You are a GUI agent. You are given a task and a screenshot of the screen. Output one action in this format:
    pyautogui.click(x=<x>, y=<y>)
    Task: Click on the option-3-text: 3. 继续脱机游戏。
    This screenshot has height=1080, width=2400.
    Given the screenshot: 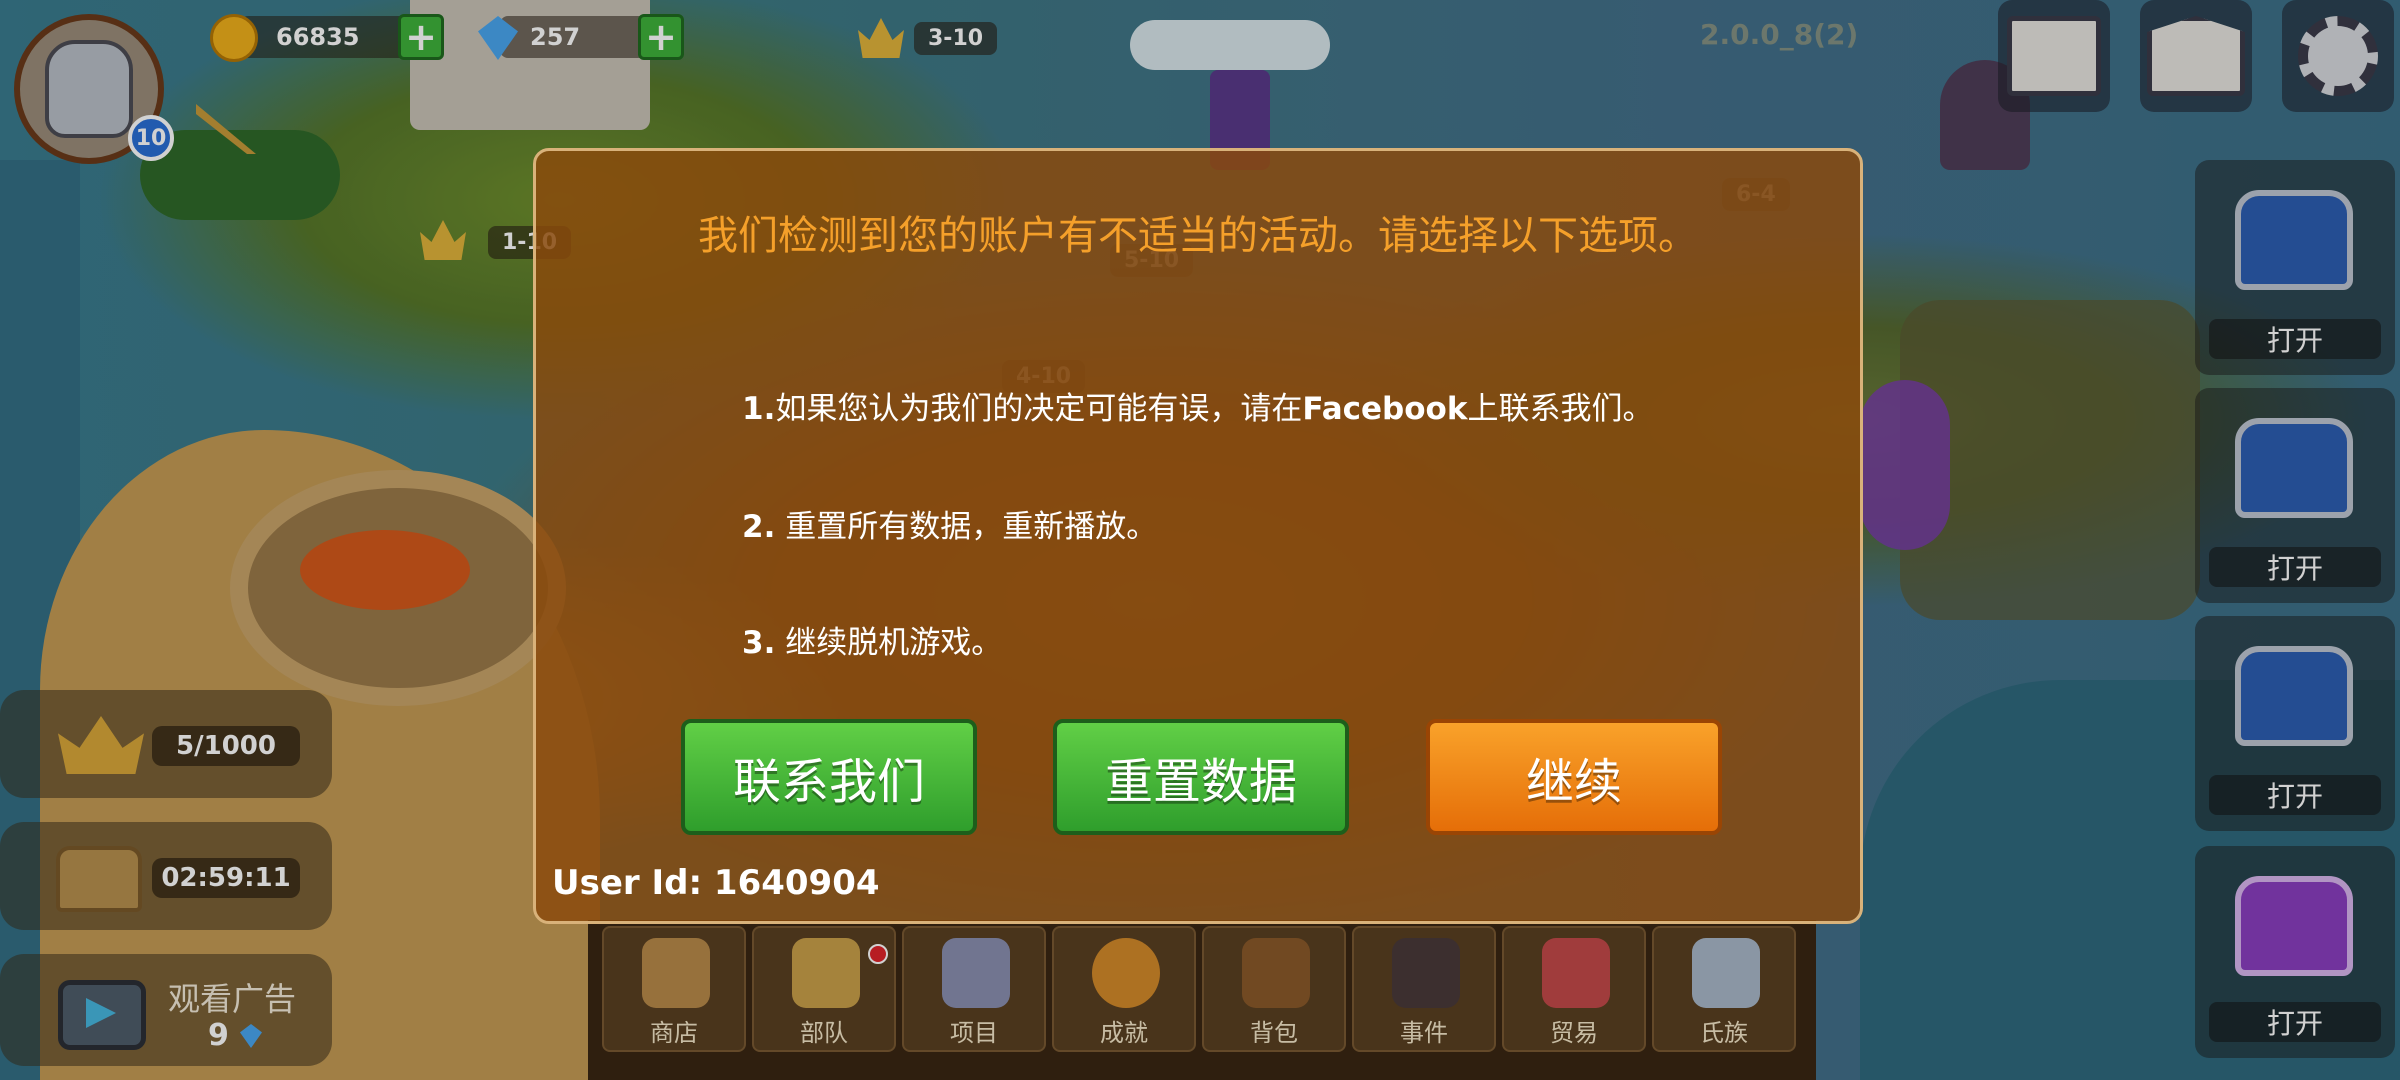 What is the action you would take?
    pyautogui.click(x=872, y=639)
    